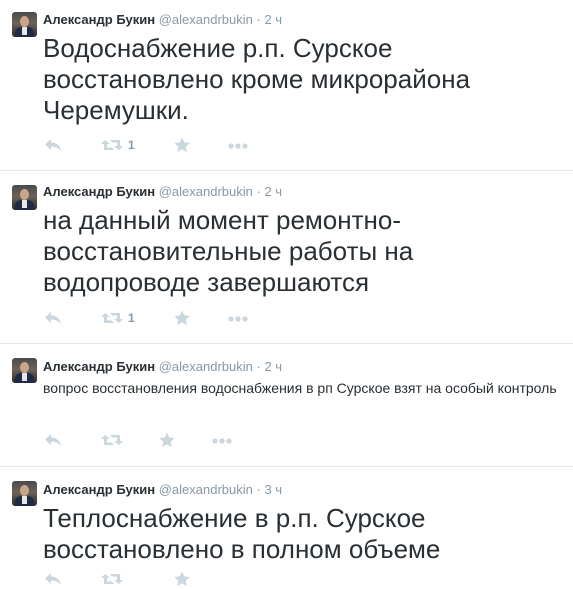 The image size is (573, 589). I want to click on tweet-header: Александр Букин @alexandrbukin · 3 ч, so click(162, 490).